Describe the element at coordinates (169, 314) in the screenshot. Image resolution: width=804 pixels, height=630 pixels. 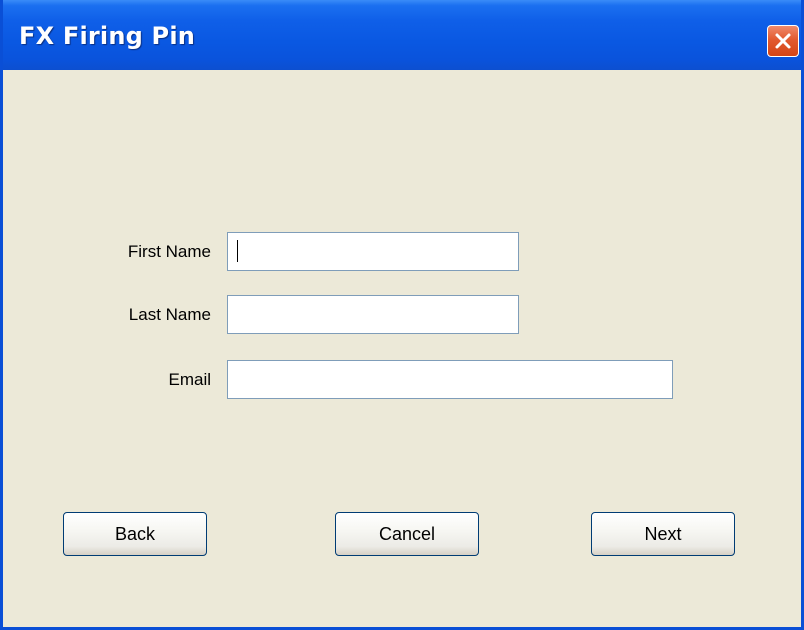
I see `last-name-label: Last Name` at that location.